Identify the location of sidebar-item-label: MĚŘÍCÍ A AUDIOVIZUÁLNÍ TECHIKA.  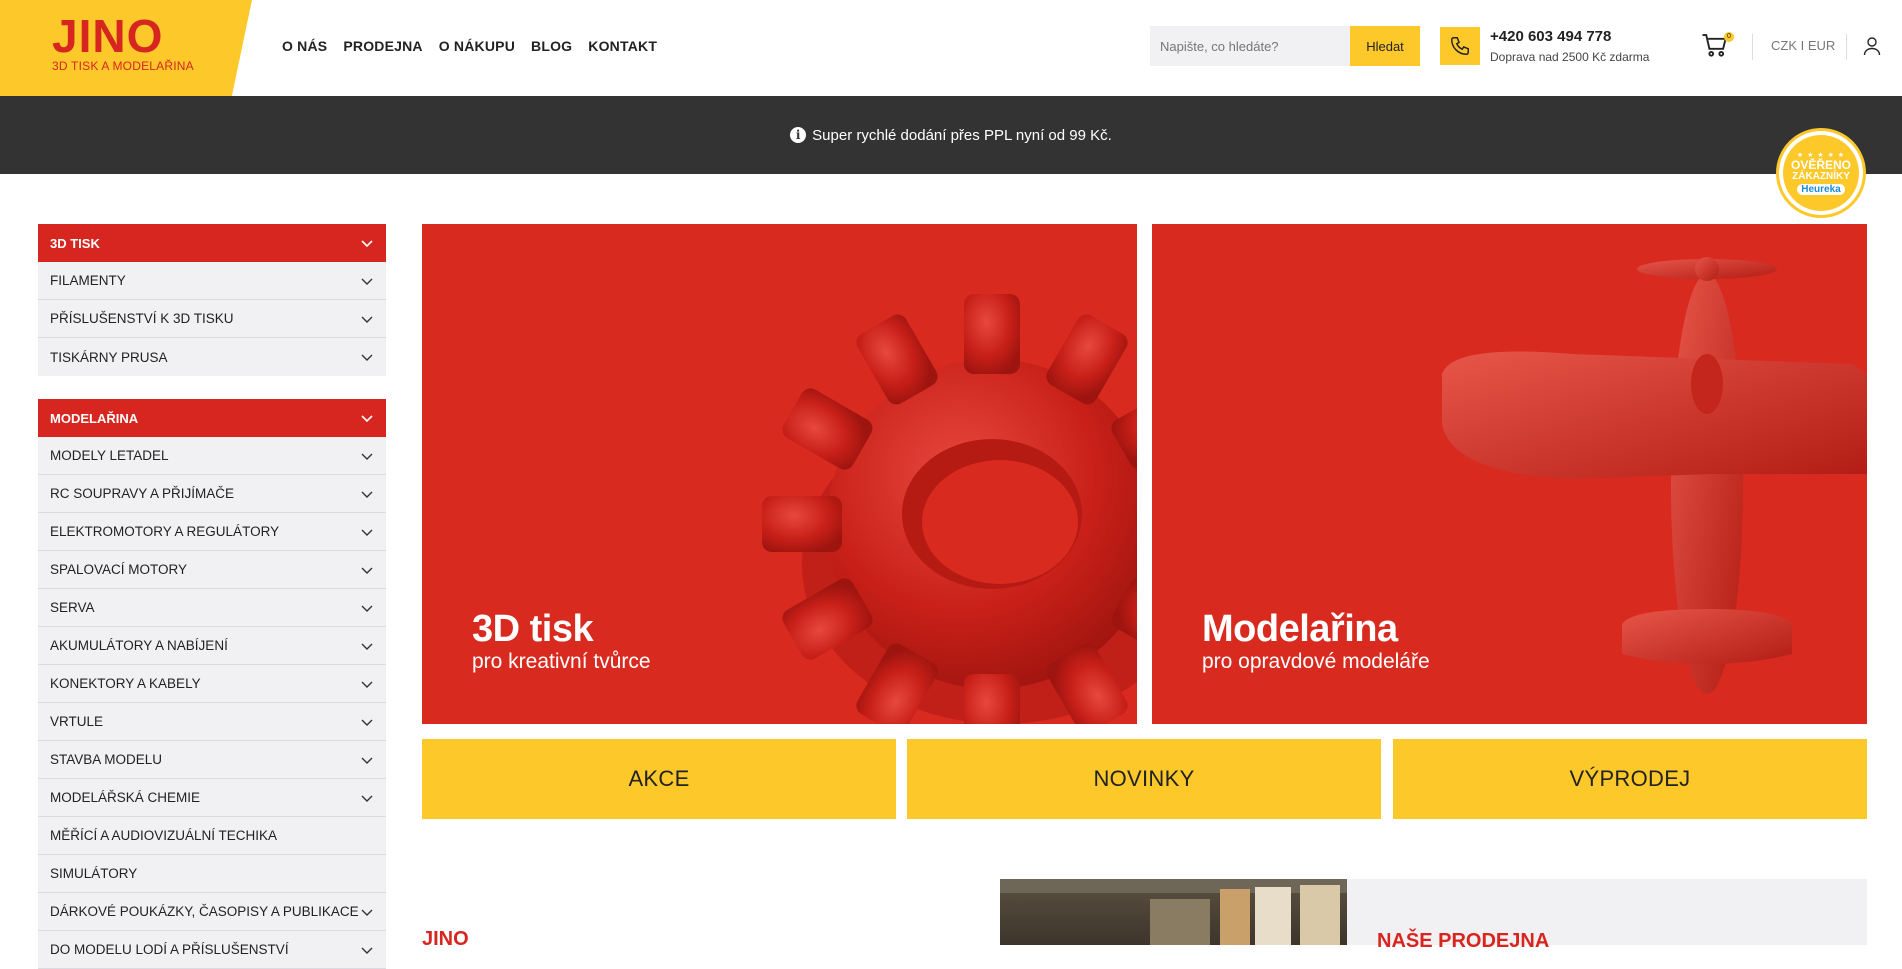
(164, 835).